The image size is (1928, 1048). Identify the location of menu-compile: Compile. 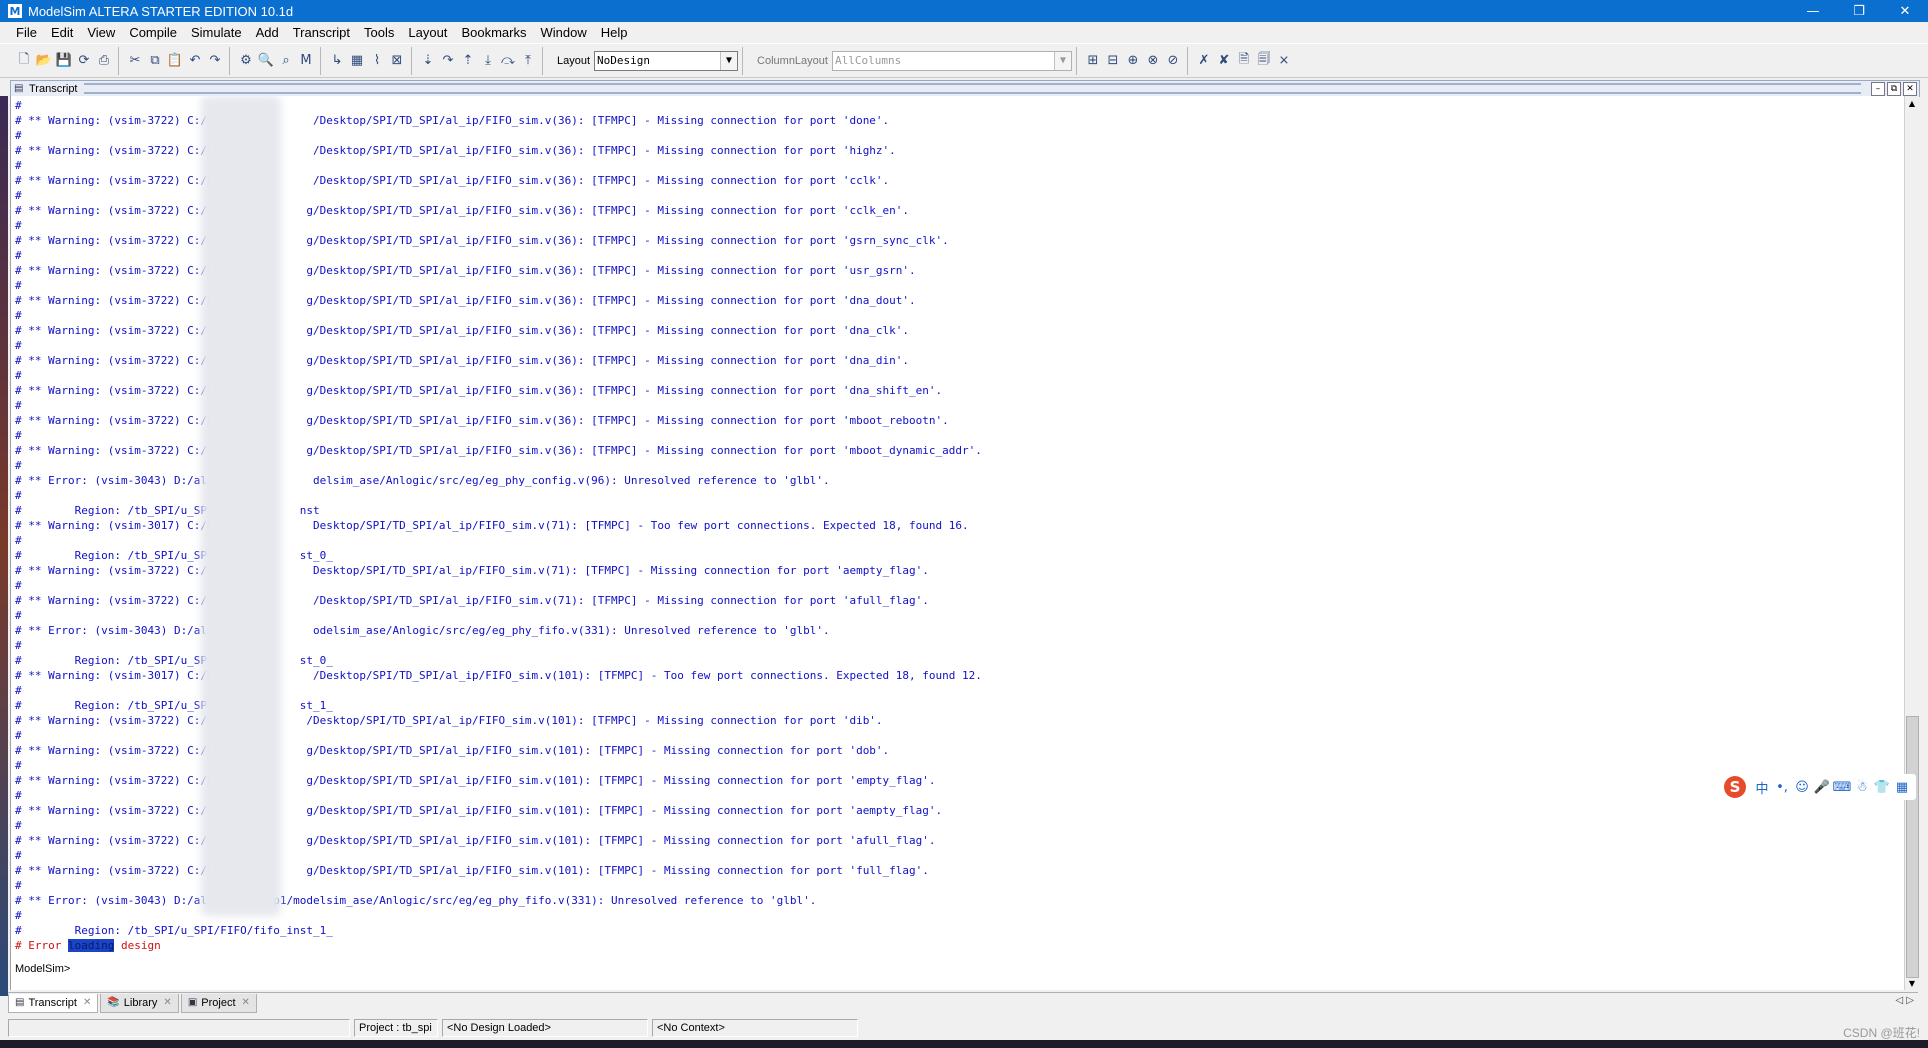
(153, 32).